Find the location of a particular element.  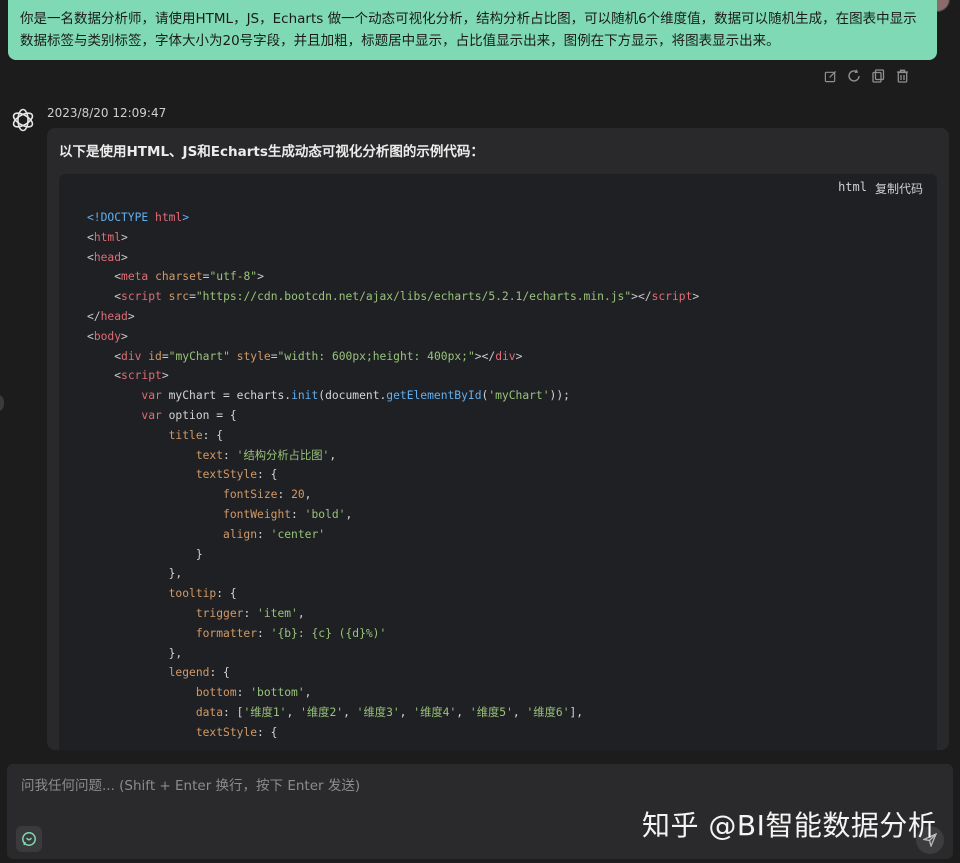

code-line: trigger: 'item', is located at coordinates (250, 613).